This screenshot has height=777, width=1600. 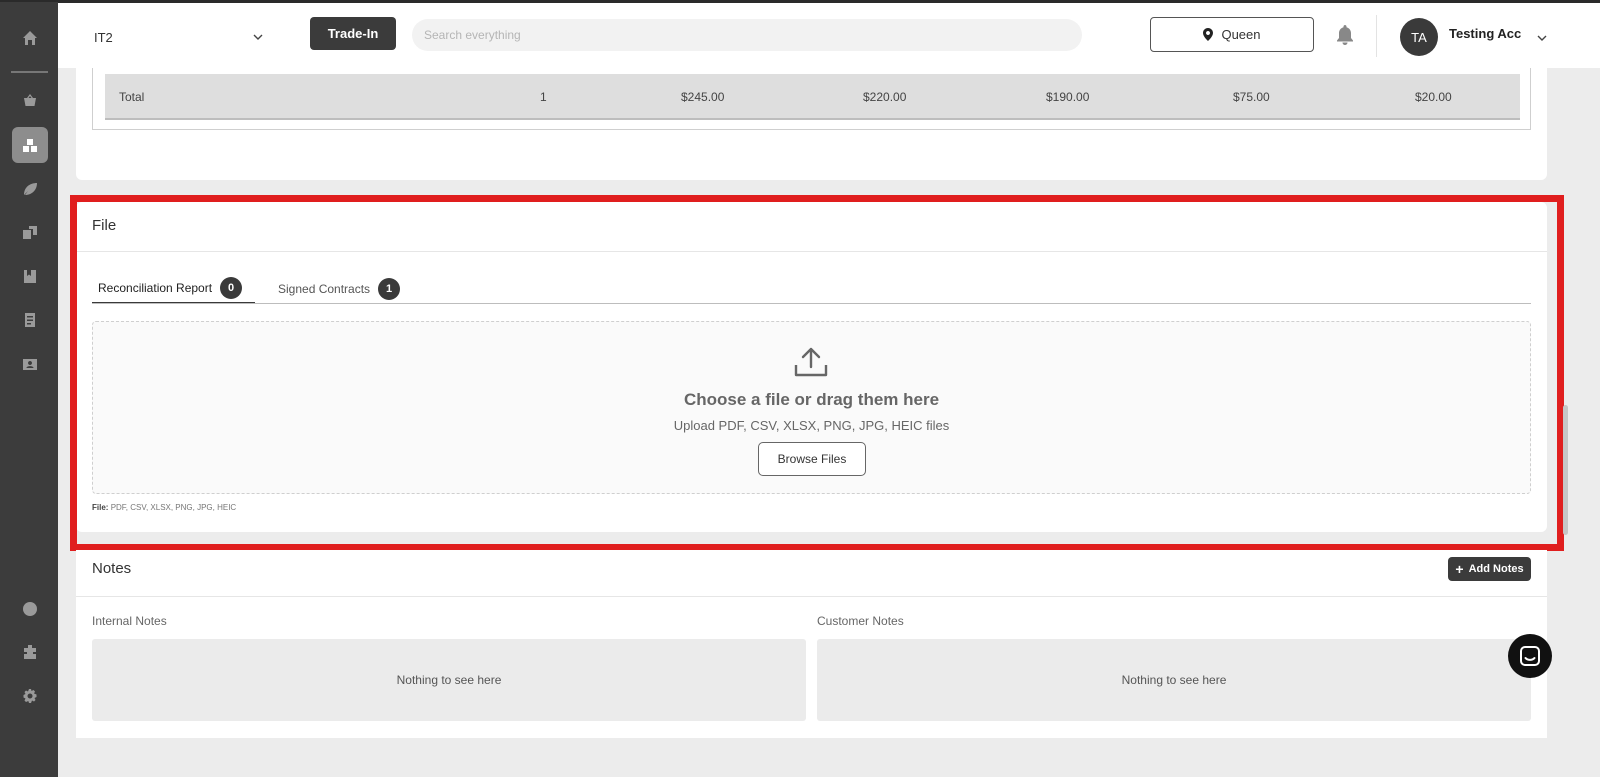 I want to click on add-notes-button: + Add Notes, so click(x=1489, y=569).